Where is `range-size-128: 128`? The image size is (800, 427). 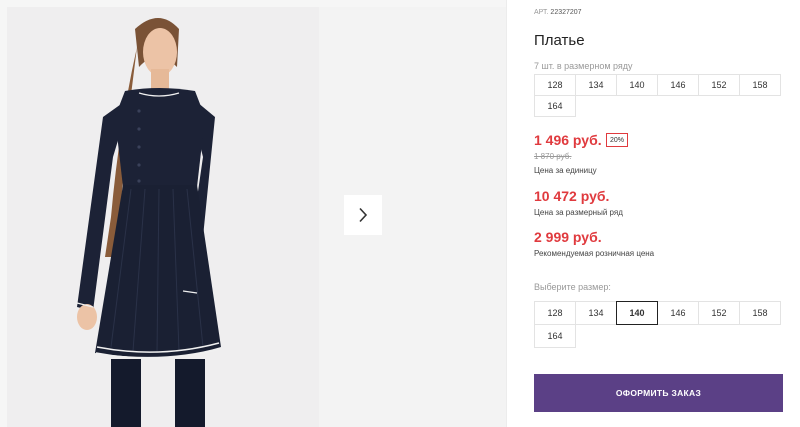 range-size-128: 128 is located at coordinates (555, 85).